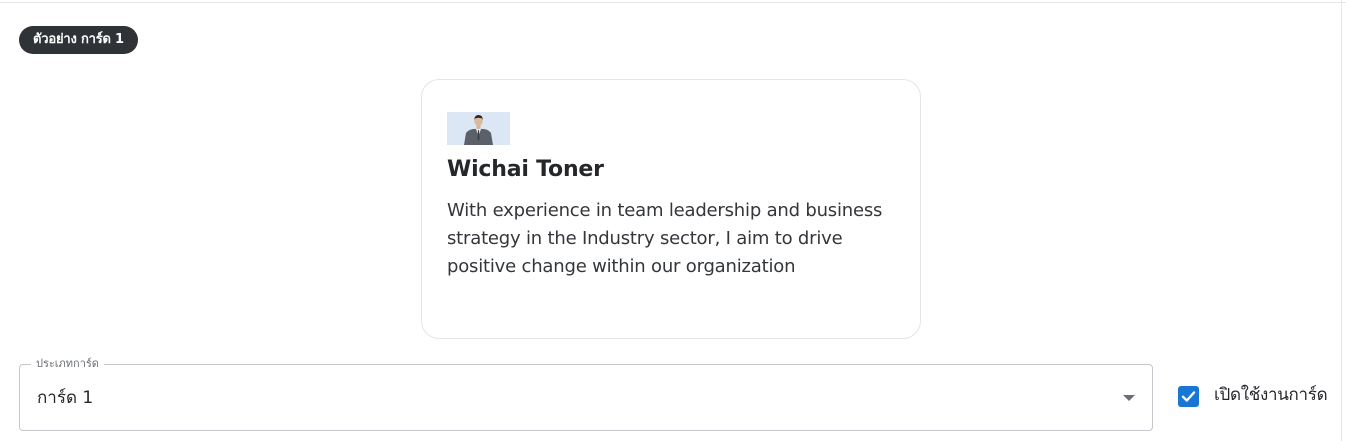 The height and width of the screenshot is (441, 1346). I want to click on chevron-down-icon, so click(1129, 398).